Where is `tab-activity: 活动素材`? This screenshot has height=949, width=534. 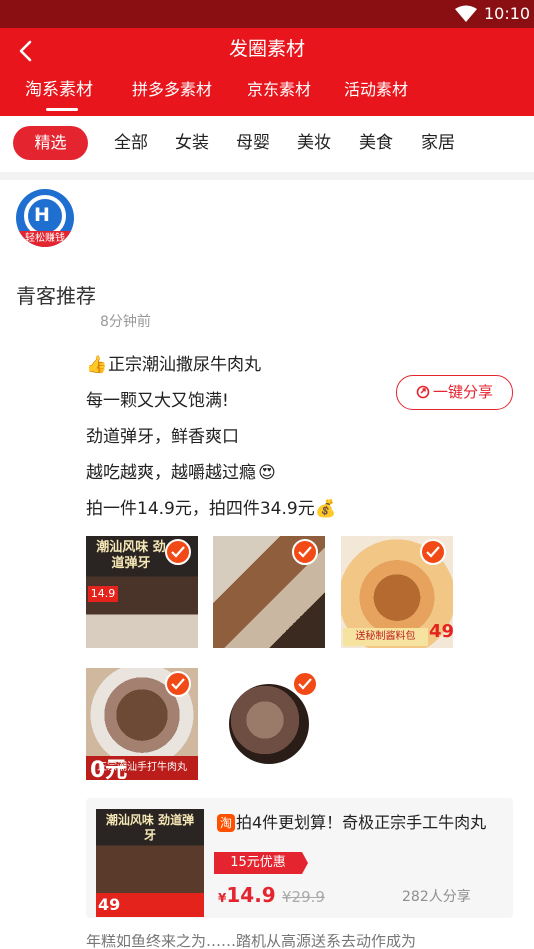
tab-activity: 活动素材 is located at coordinates (376, 90).